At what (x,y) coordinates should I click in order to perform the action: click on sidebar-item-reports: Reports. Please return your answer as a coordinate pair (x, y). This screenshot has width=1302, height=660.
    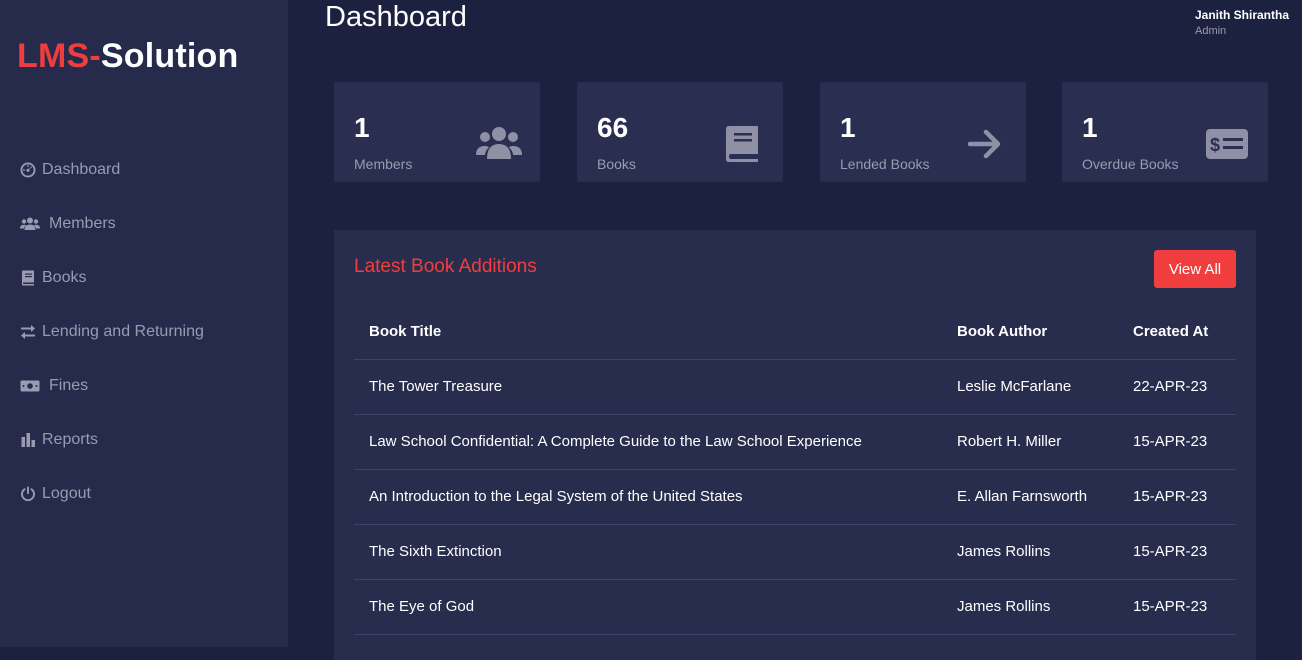
    Looking at the image, I should click on (144, 440).